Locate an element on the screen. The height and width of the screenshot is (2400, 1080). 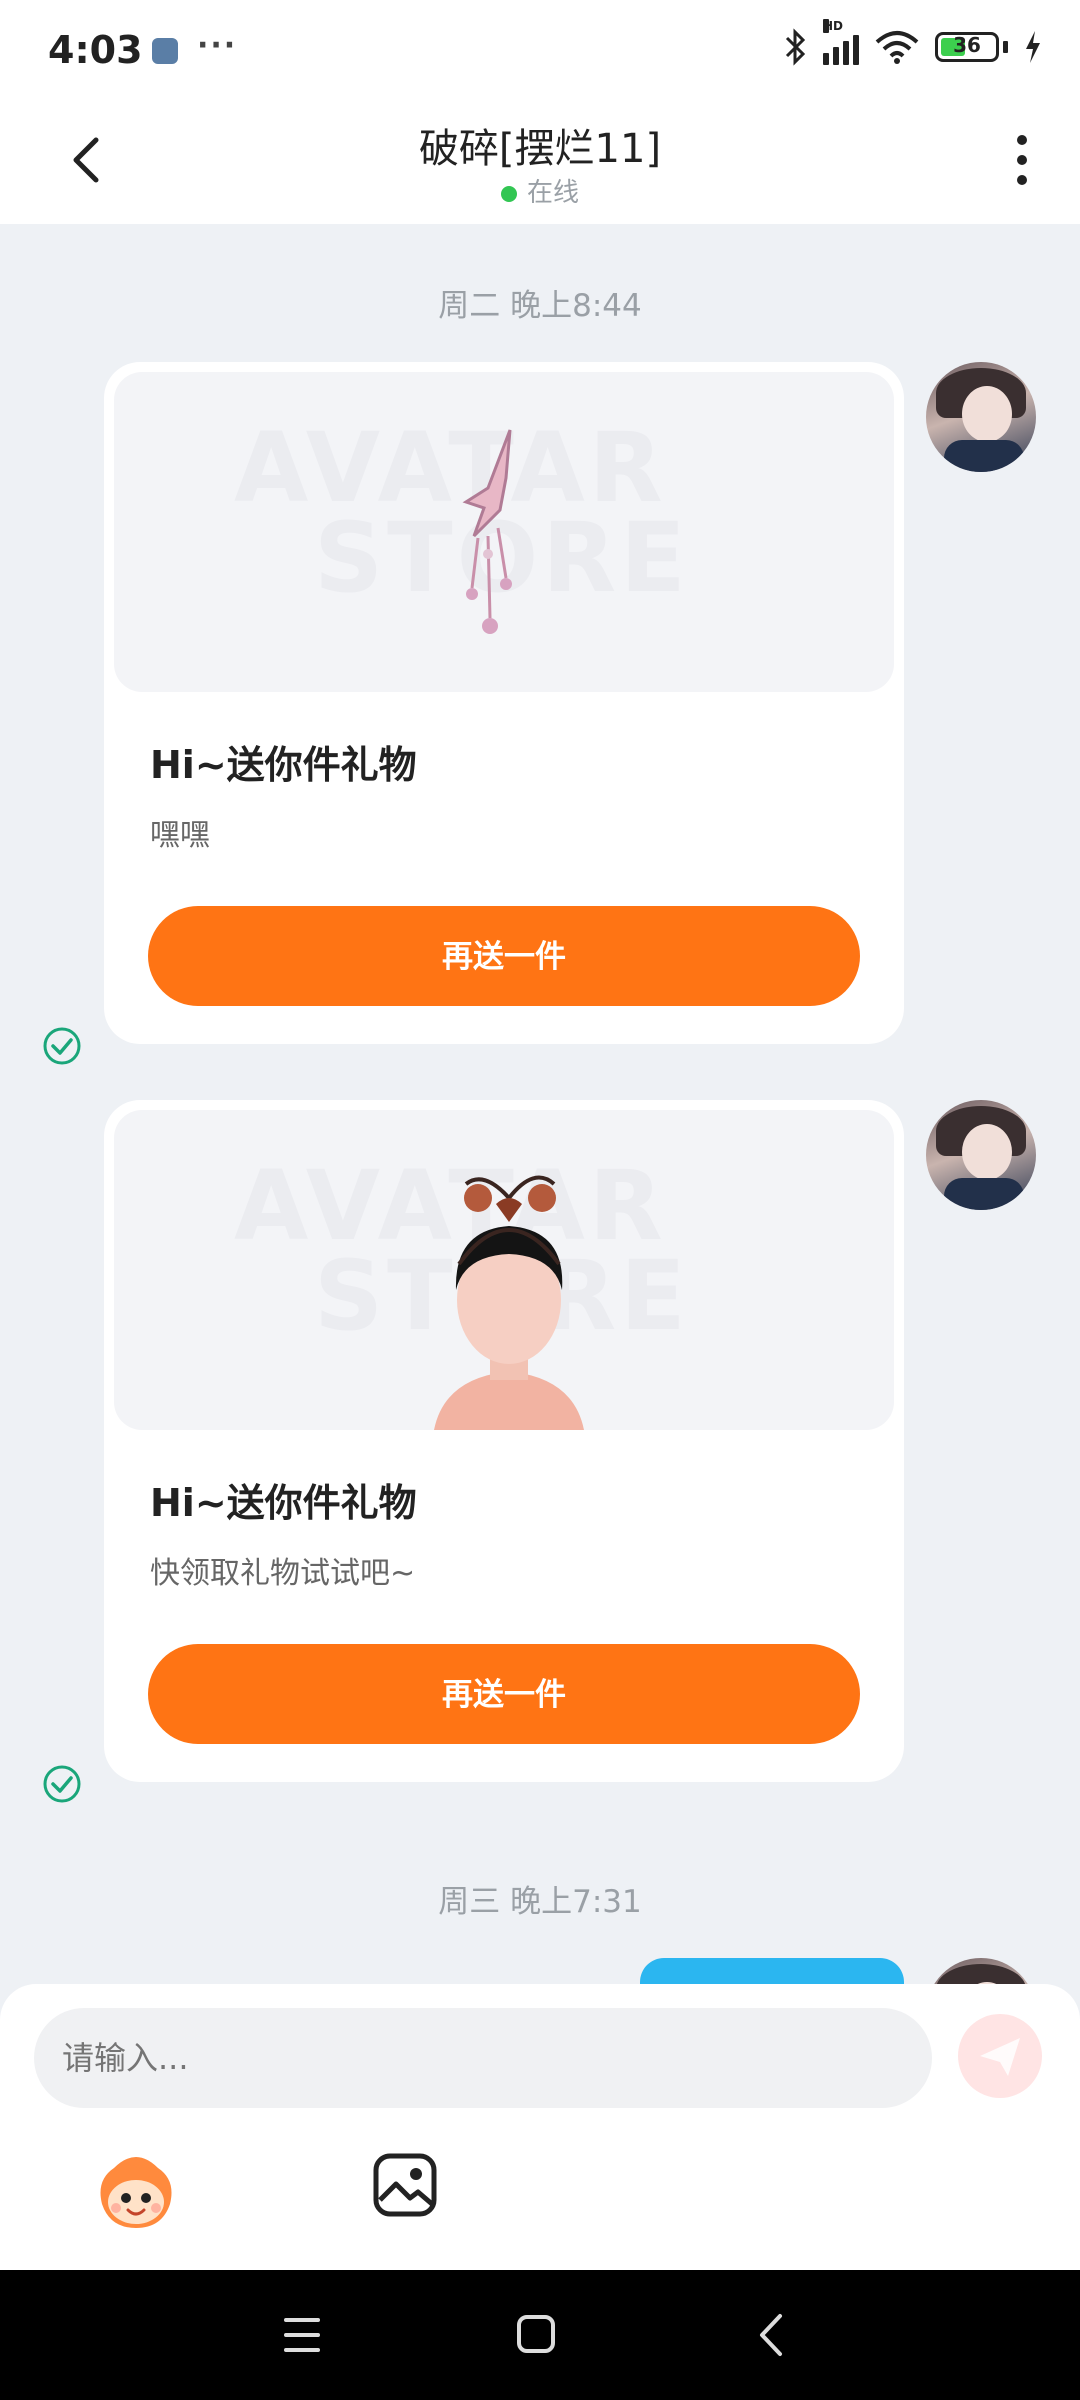
hairpin-item-icon is located at coordinates (487, 531).